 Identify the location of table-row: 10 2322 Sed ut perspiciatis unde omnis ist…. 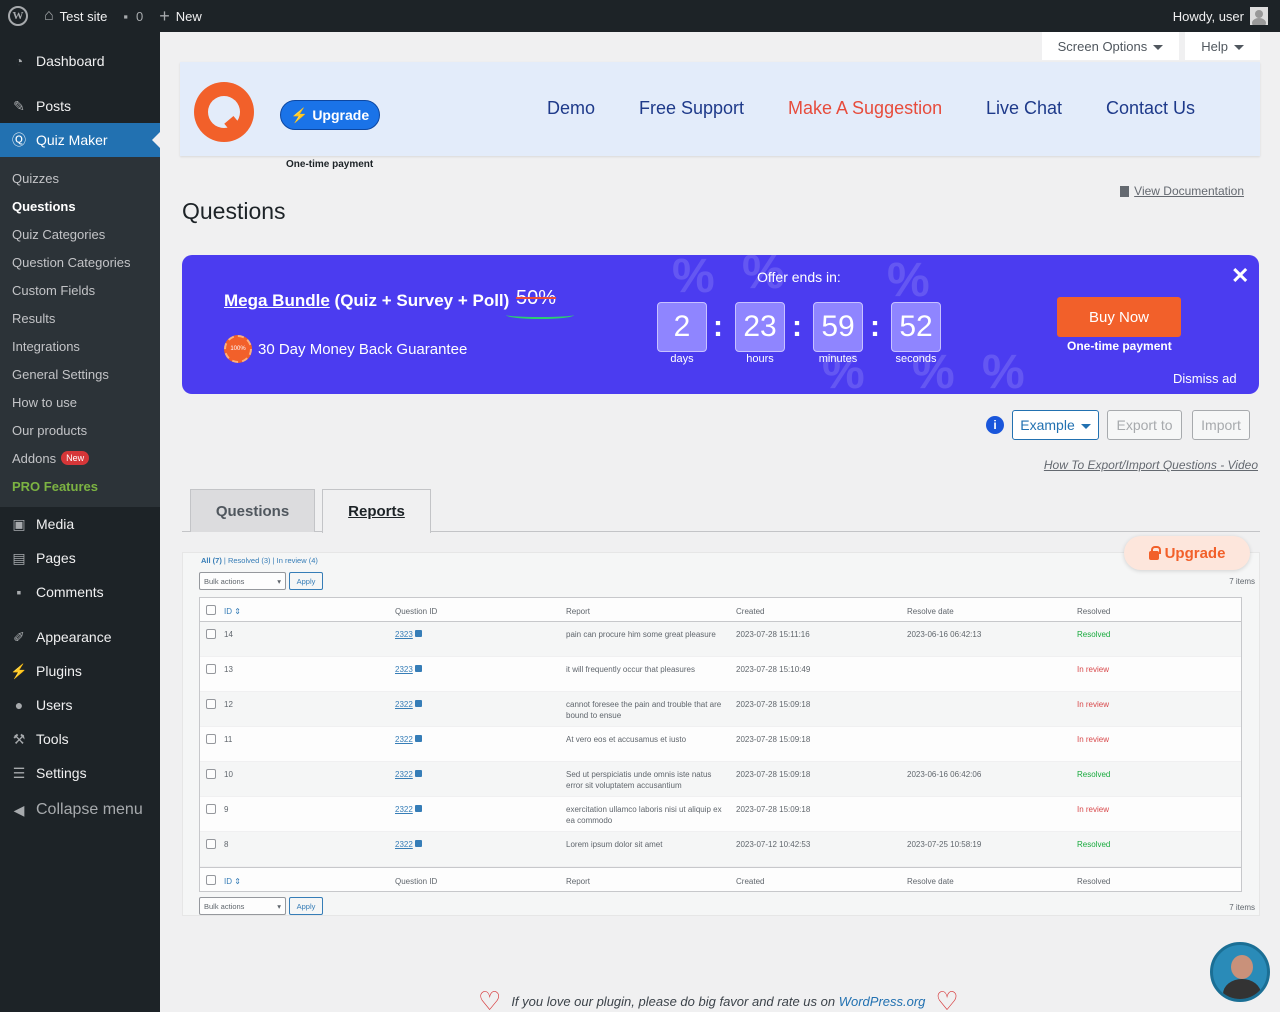
(720, 779).